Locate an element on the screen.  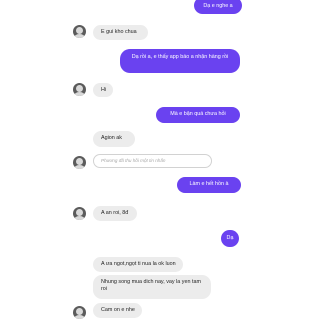
incoming-message-bubble: A an roi, 8đ is located at coordinates (115, 213).